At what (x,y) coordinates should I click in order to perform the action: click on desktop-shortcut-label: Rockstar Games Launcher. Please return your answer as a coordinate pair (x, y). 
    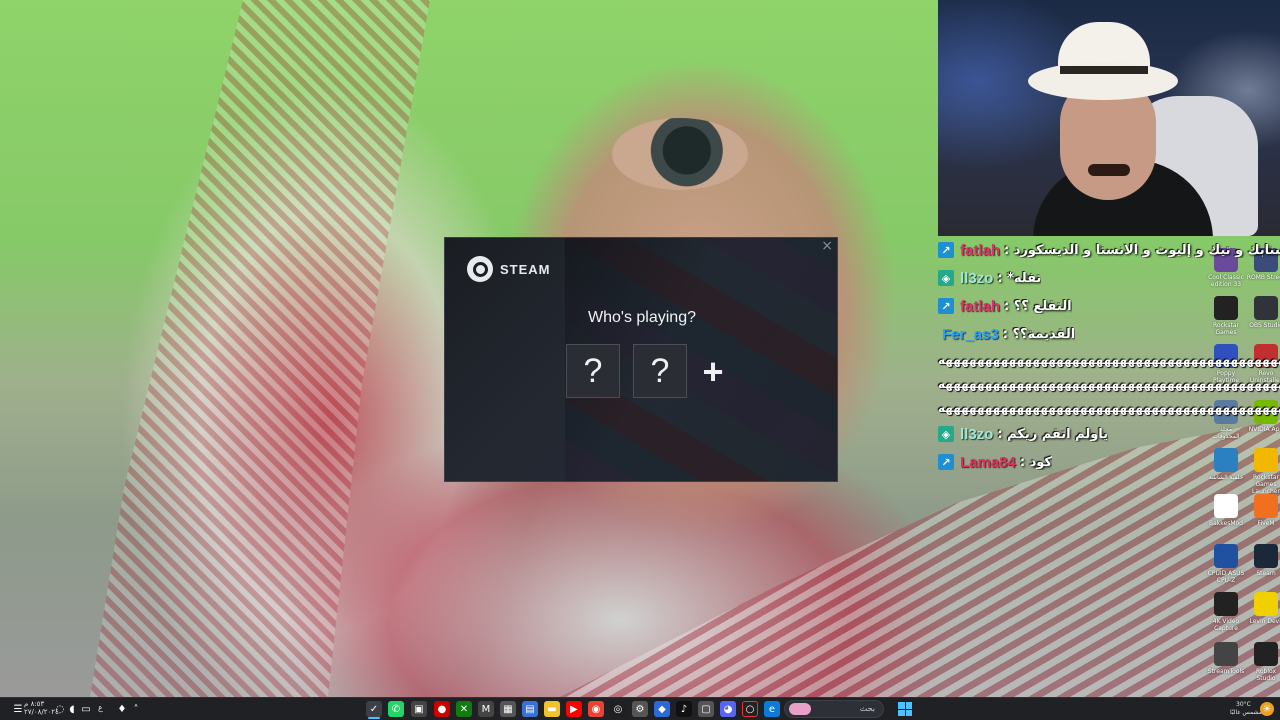
    Looking at the image, I should click on (1266, 484).